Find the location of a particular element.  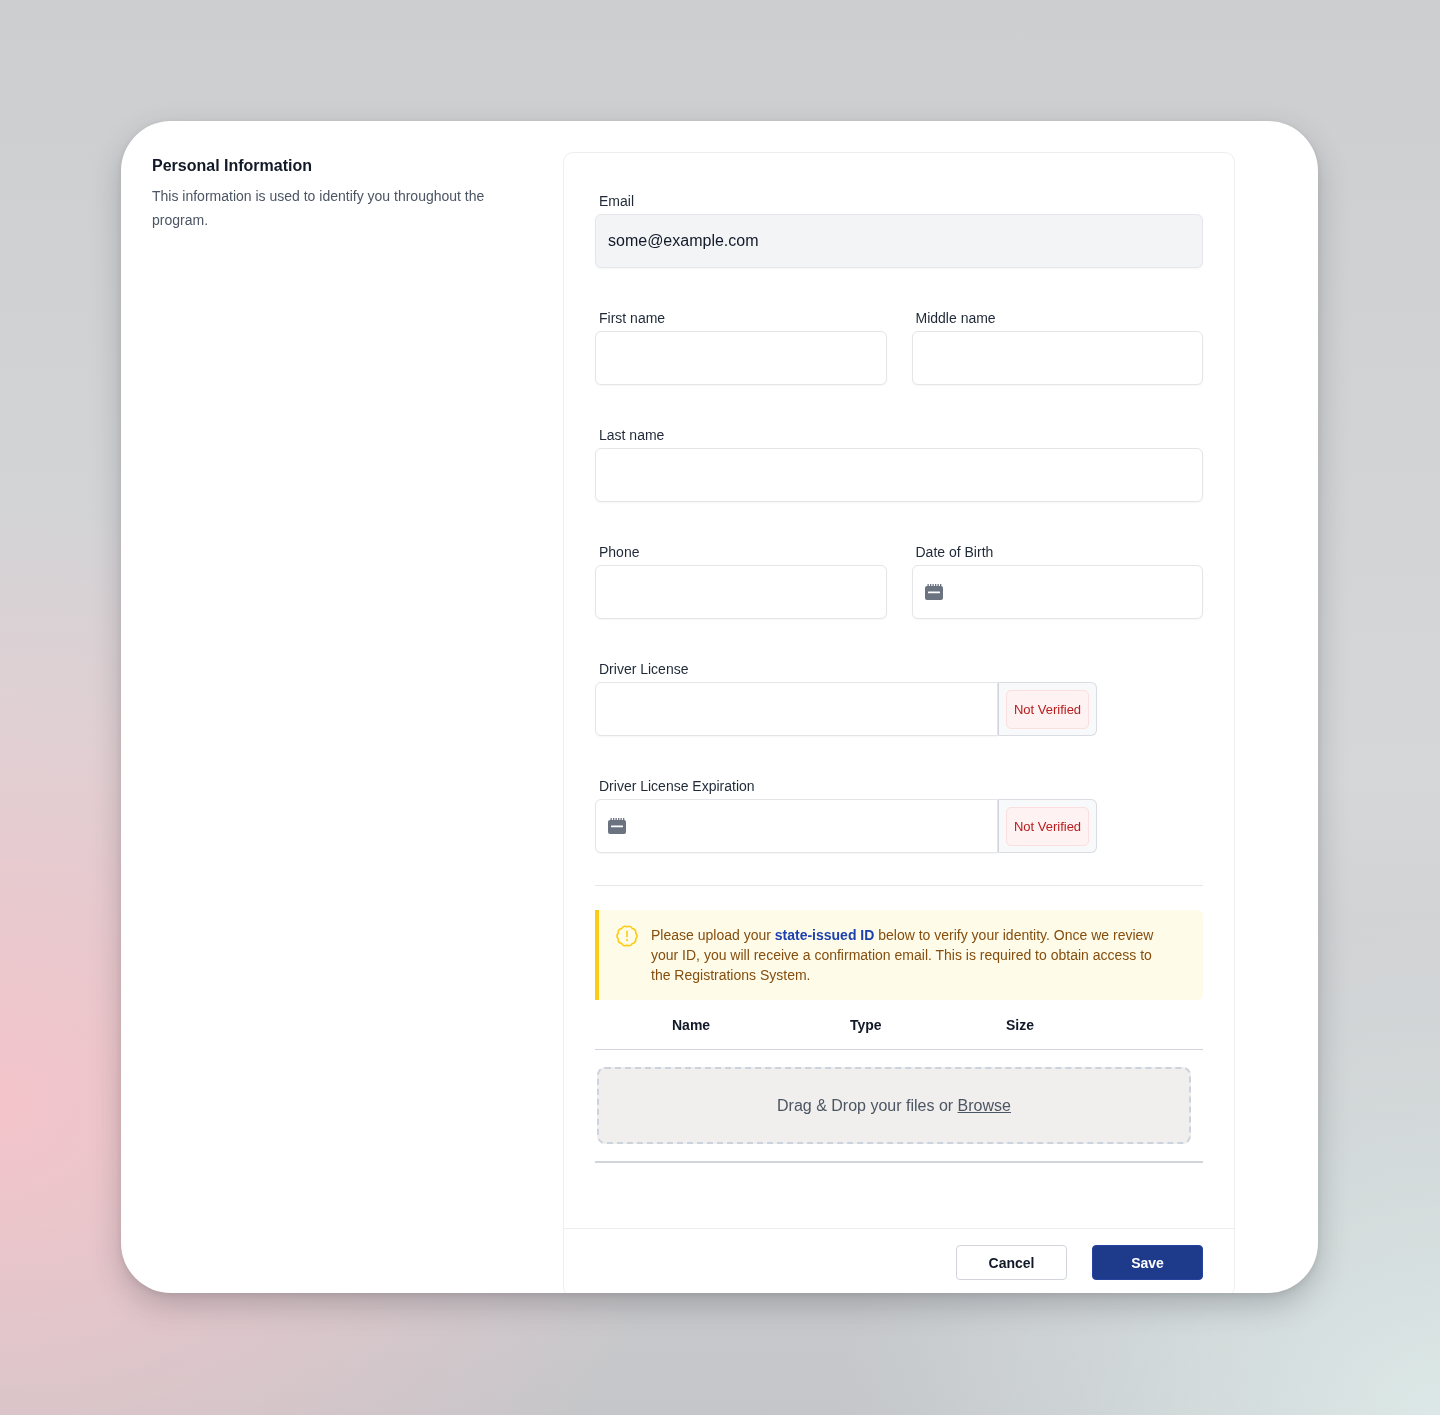

dropzone-prompt: Drag & Drop your files or Browse is located at coordinates (894, 1105).